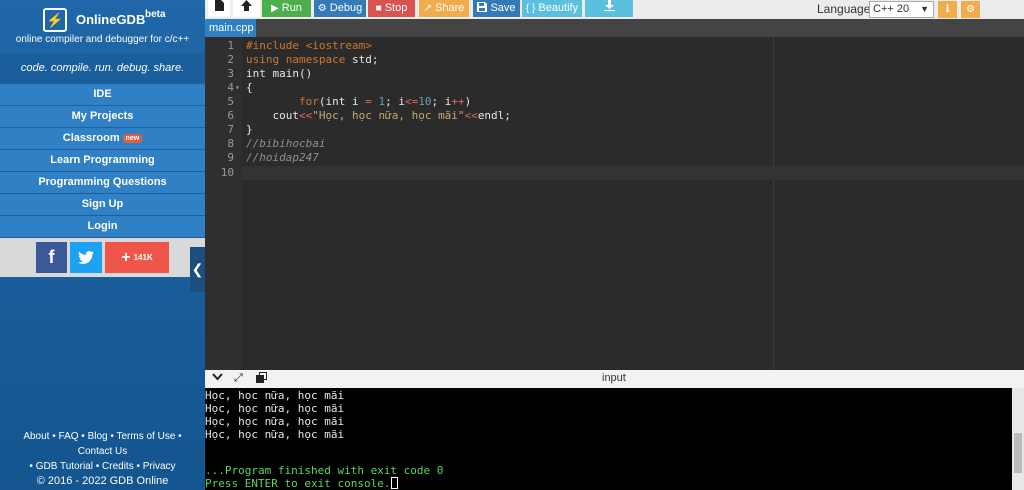  I want to click on upload-icon, so click(246, 7).